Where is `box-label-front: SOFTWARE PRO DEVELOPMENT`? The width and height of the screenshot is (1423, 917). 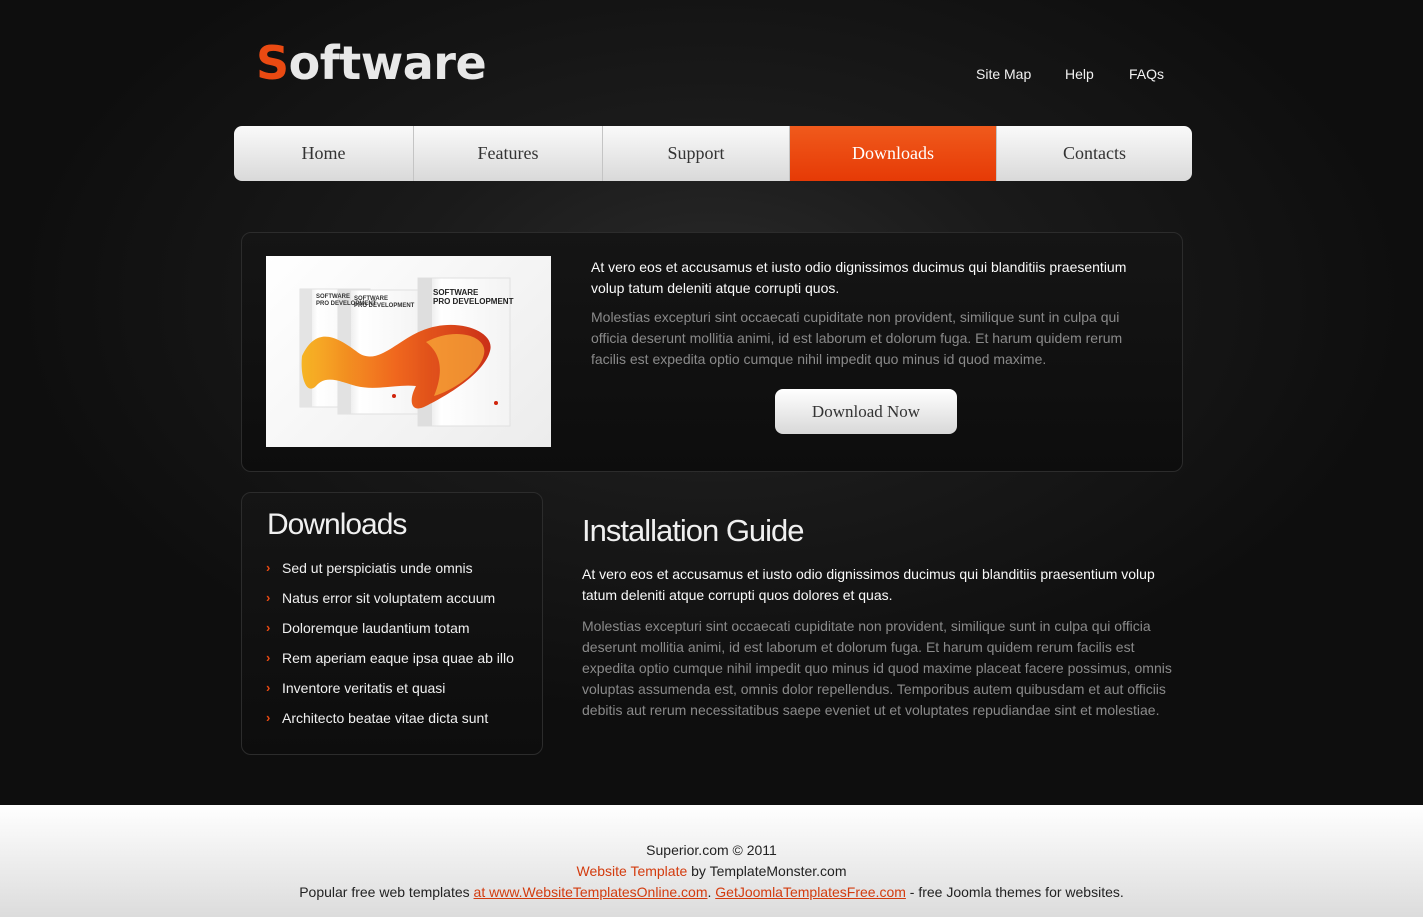
box-label-front: SOFTWARE PRO DEVELOPMENT is located at coordinates (473, 297).